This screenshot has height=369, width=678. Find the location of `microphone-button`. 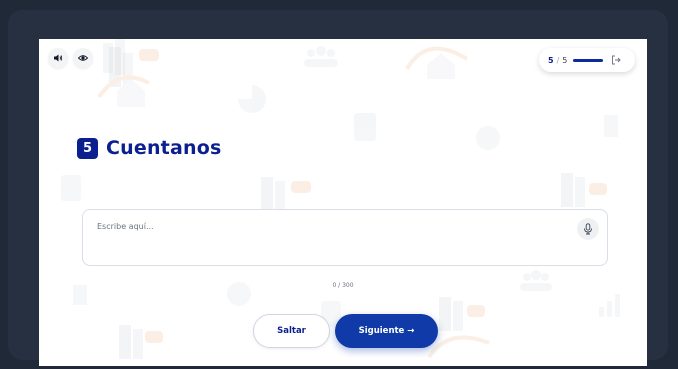

microphone-button is located at coordinates (588, 229).